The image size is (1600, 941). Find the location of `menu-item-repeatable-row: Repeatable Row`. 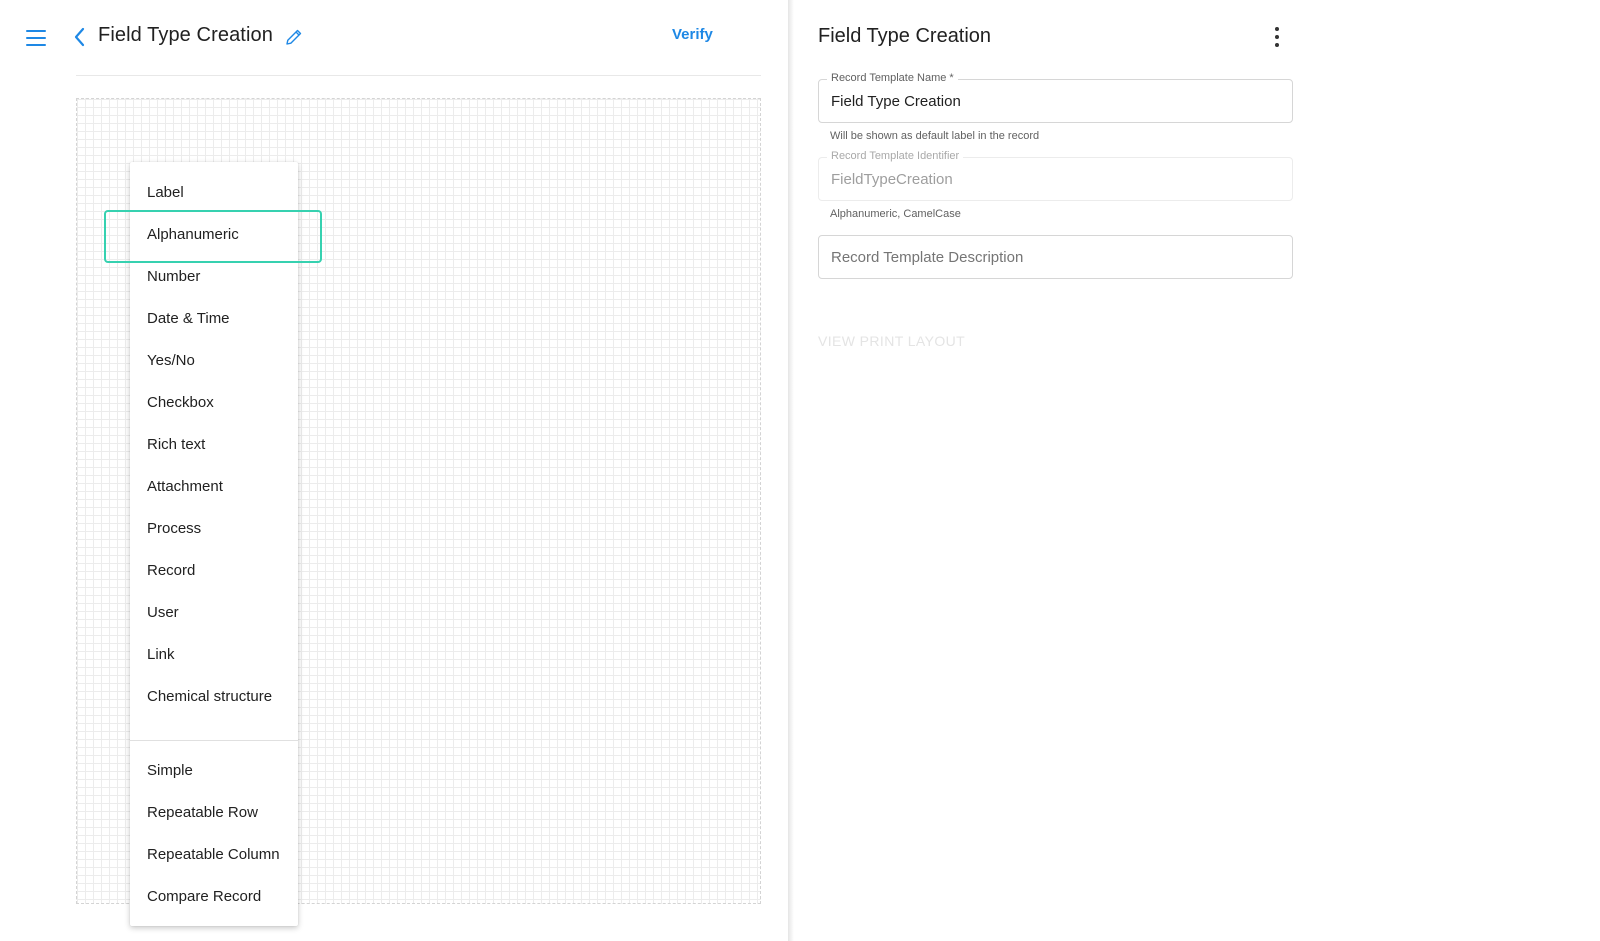

menu-item-repeatable-row: Repeatable Row is located at coordinates (214, 813).